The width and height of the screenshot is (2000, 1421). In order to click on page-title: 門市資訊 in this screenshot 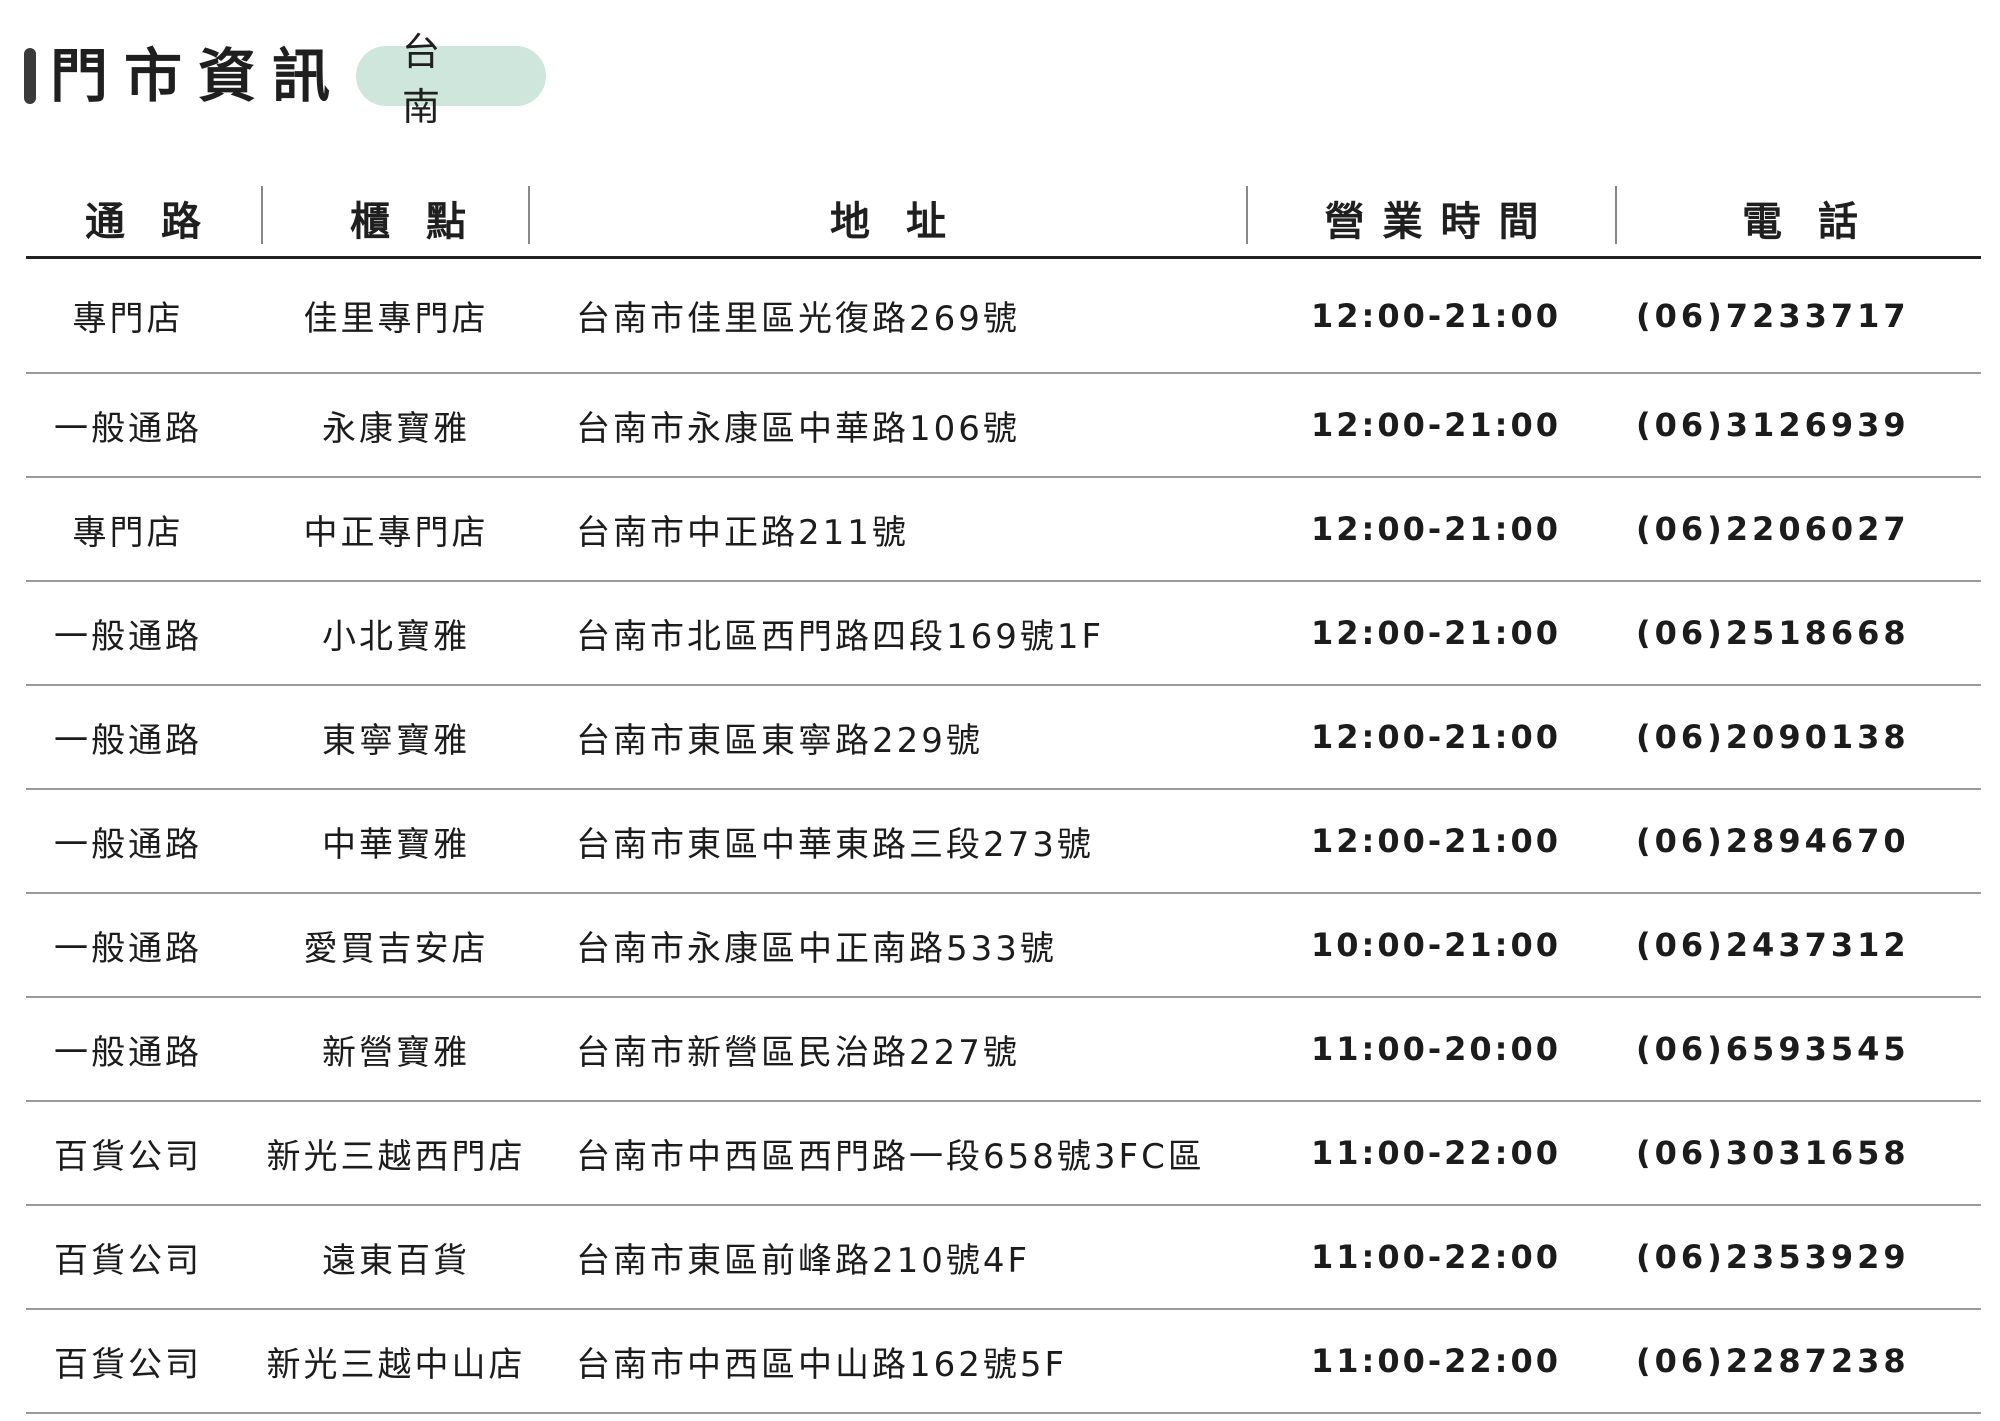, I will do `click(198, 76)`.